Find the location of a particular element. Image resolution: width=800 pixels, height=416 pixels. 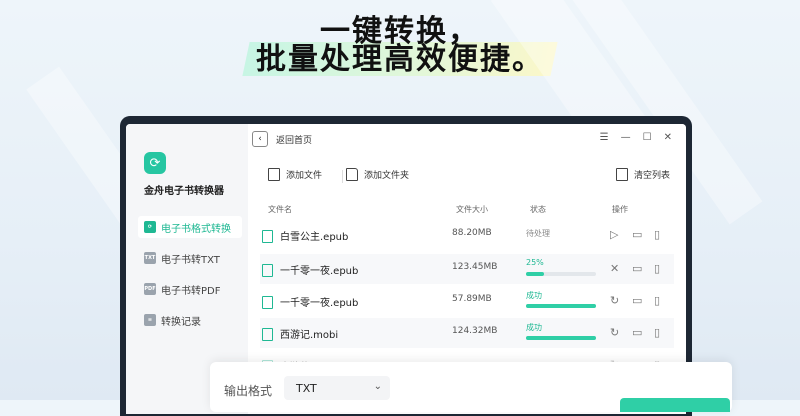

output-format-value: TXT is located at coordinates (306, 388).